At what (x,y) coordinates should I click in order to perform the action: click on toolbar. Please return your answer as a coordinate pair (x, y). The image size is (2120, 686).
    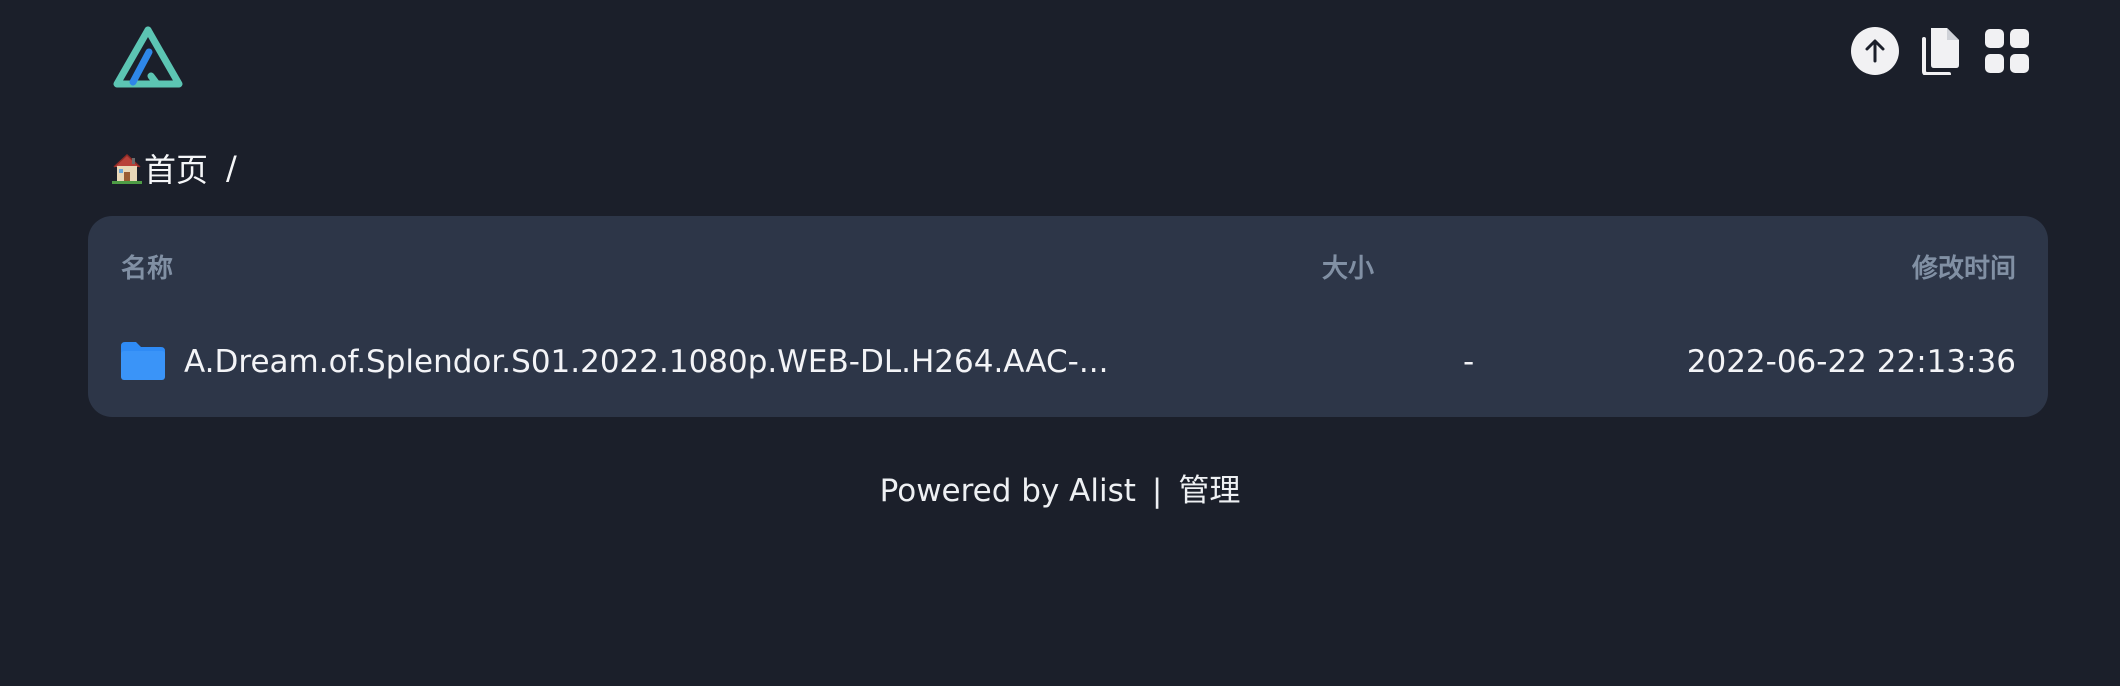
    Looking at the image, I should click on (1941, 51).